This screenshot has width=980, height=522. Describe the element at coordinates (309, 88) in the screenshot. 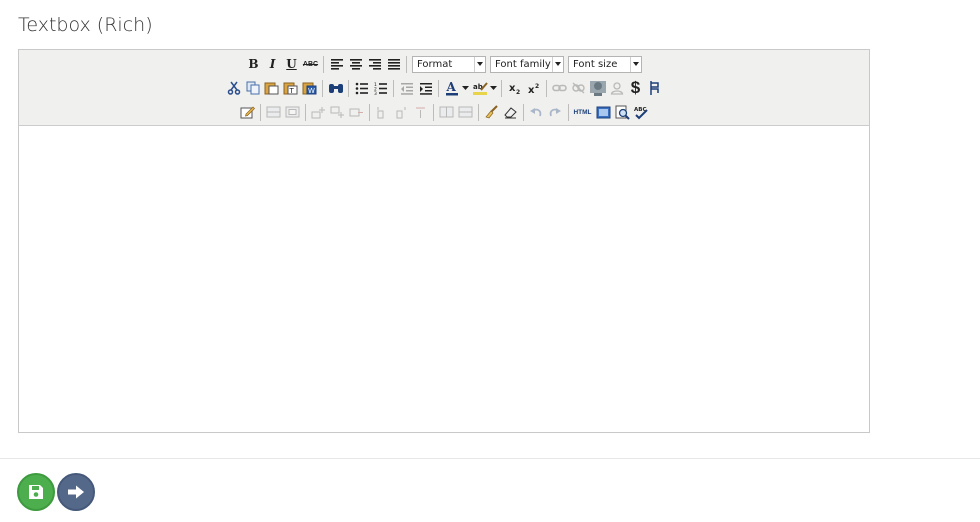

I see `paste-word-button: W` at that location.